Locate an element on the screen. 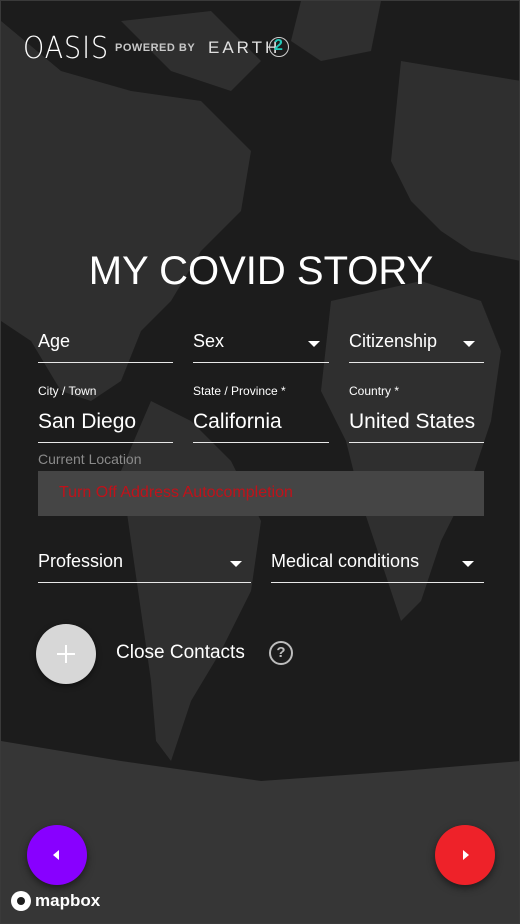 The height and width of the screenshot is (924, 520). chevron-left-icon is located at coordinates (56, 855).